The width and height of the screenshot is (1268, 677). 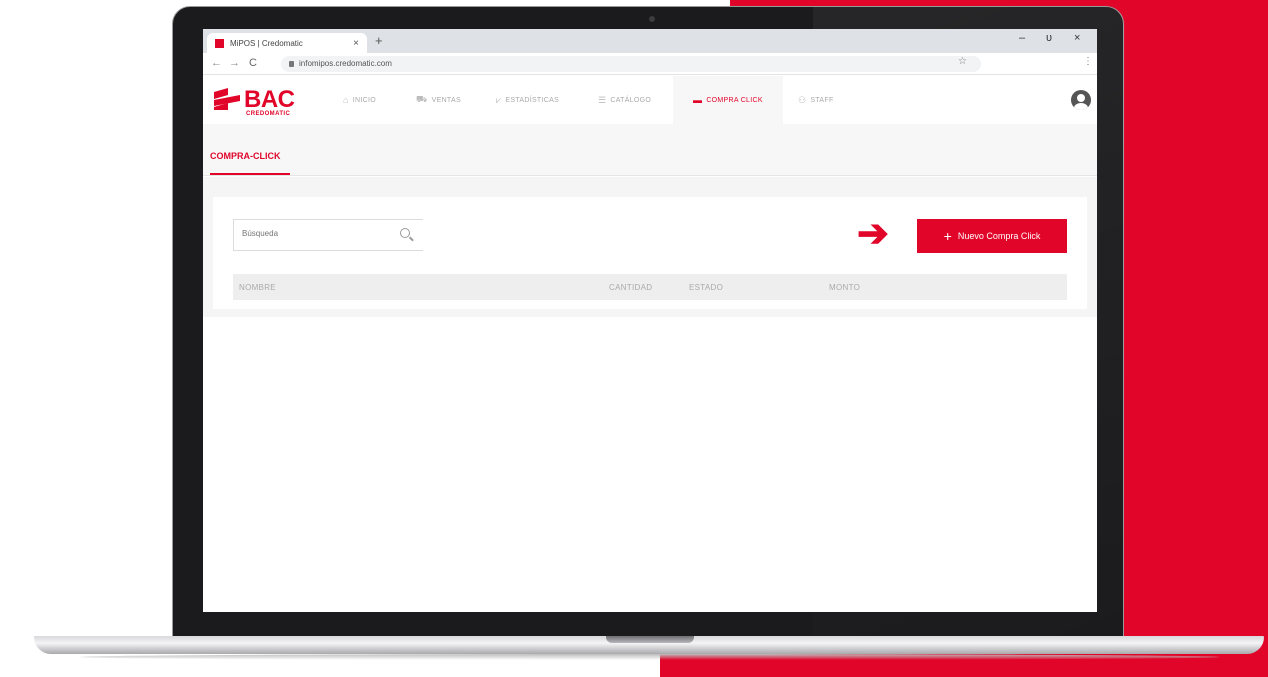 I want to click on nav-item-ventas: ⛟ VENTAS, so click(x=438, y=100).